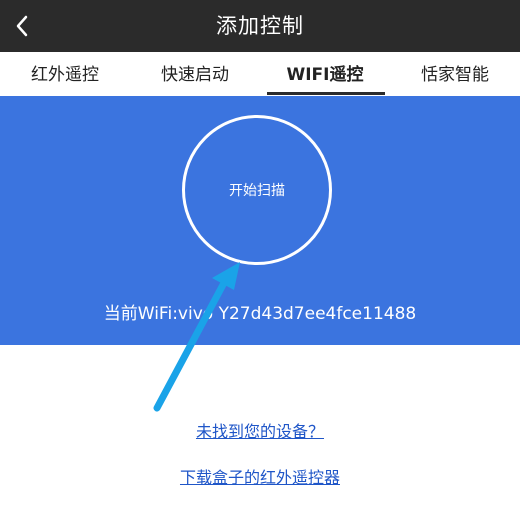  What do you see at coordinates (260, 476) in the screenshot?
I see `download-ir-remote-link: 下载盒子的红外遥控器` at bounding box center [260, 476].